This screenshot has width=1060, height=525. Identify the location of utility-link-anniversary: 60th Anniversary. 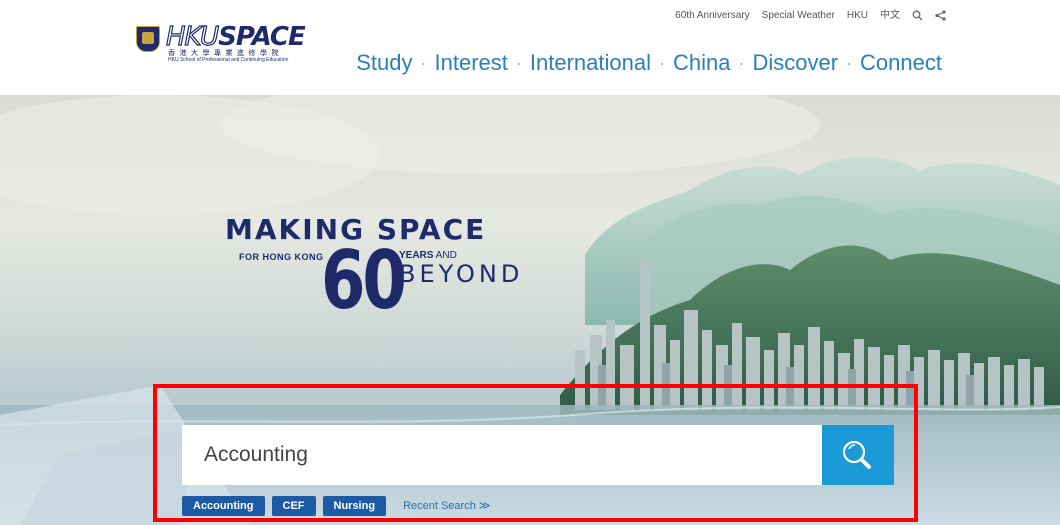
(712, 17).